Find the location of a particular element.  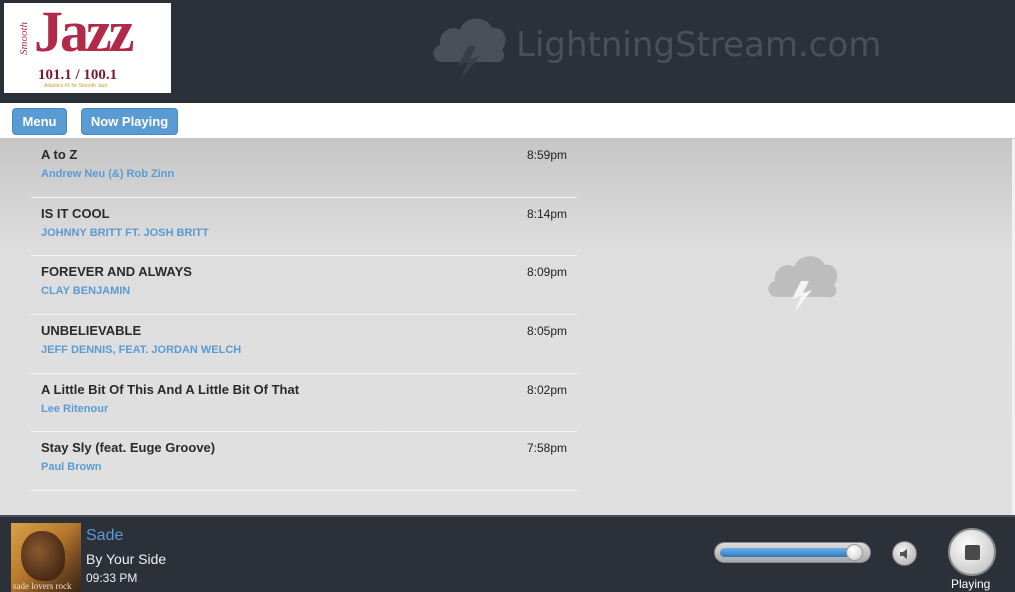

menu-button: Menu is located at coordinates (39, 121).